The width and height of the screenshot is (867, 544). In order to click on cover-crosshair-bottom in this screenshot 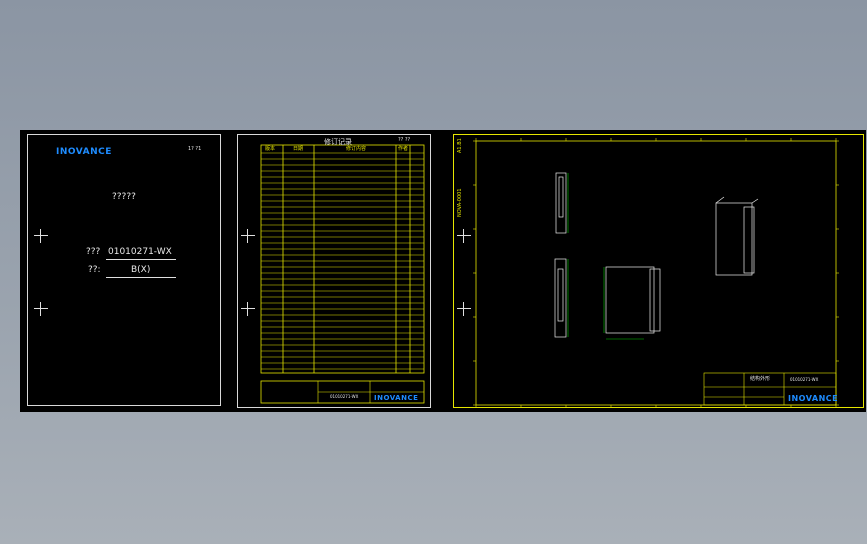, I will do `click(41, 309)`.